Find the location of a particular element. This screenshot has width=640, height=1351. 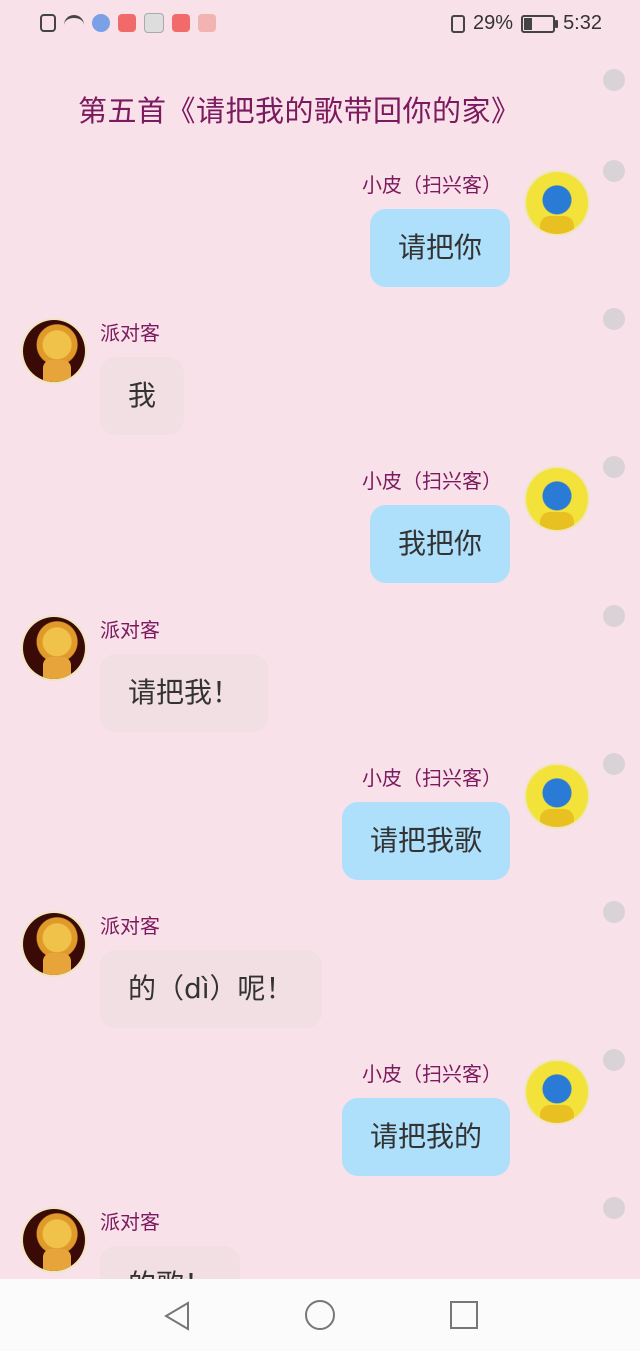

vibrate-icon is located at coordinates (458, 23).